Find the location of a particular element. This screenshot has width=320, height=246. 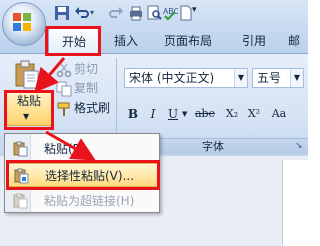

annotation-arrows is located at coordinates (65, 109).